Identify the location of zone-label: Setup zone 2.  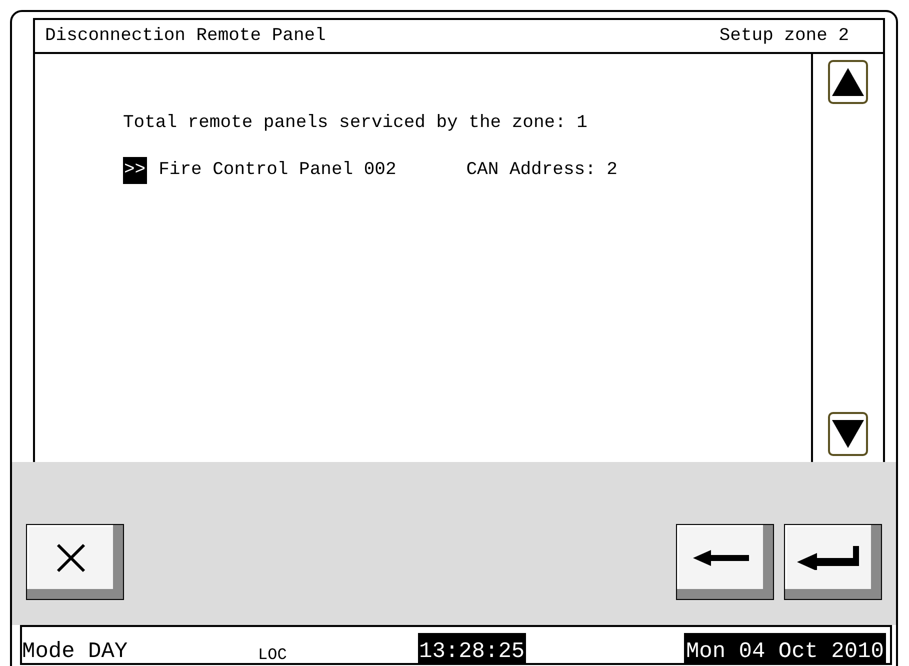
(784, 36).